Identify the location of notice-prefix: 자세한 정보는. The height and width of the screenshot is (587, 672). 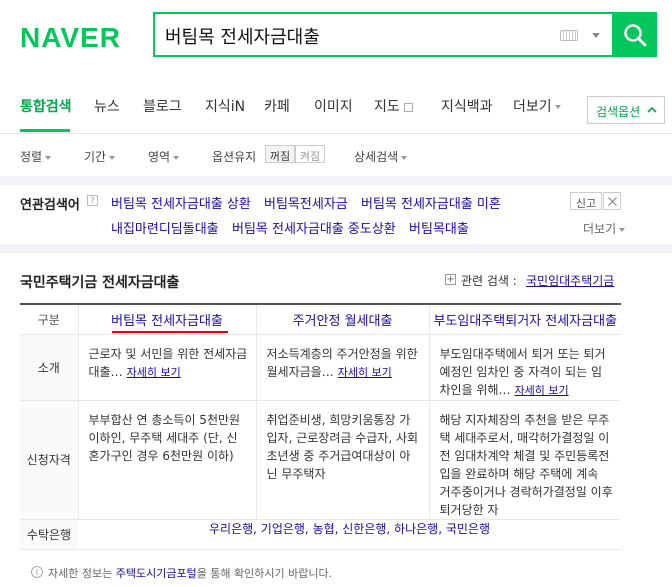
(80, 573).